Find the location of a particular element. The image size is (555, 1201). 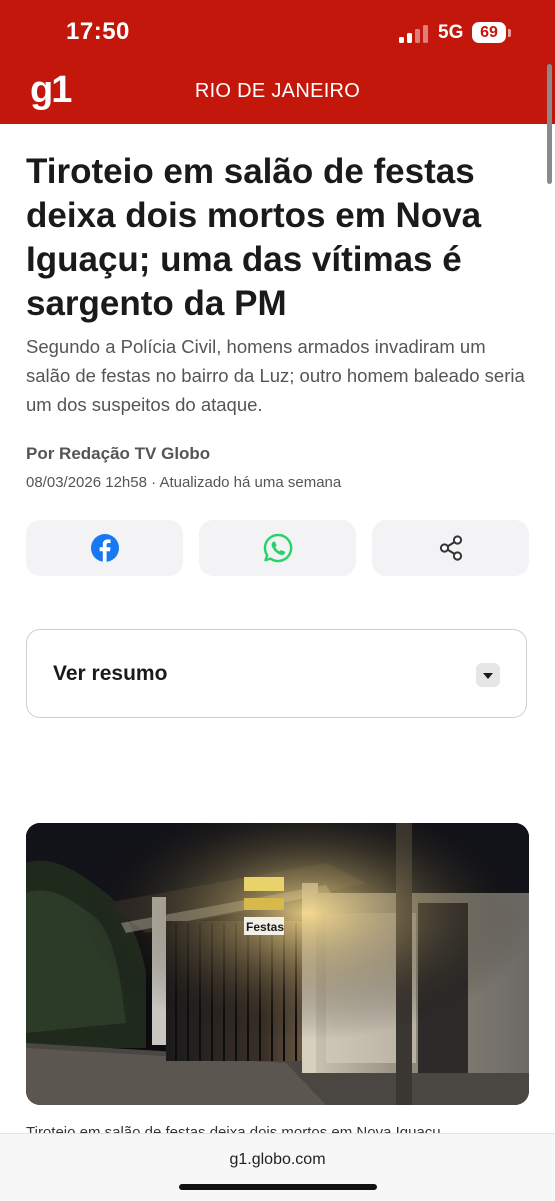

share-icon is located at coordinates (450, 548).